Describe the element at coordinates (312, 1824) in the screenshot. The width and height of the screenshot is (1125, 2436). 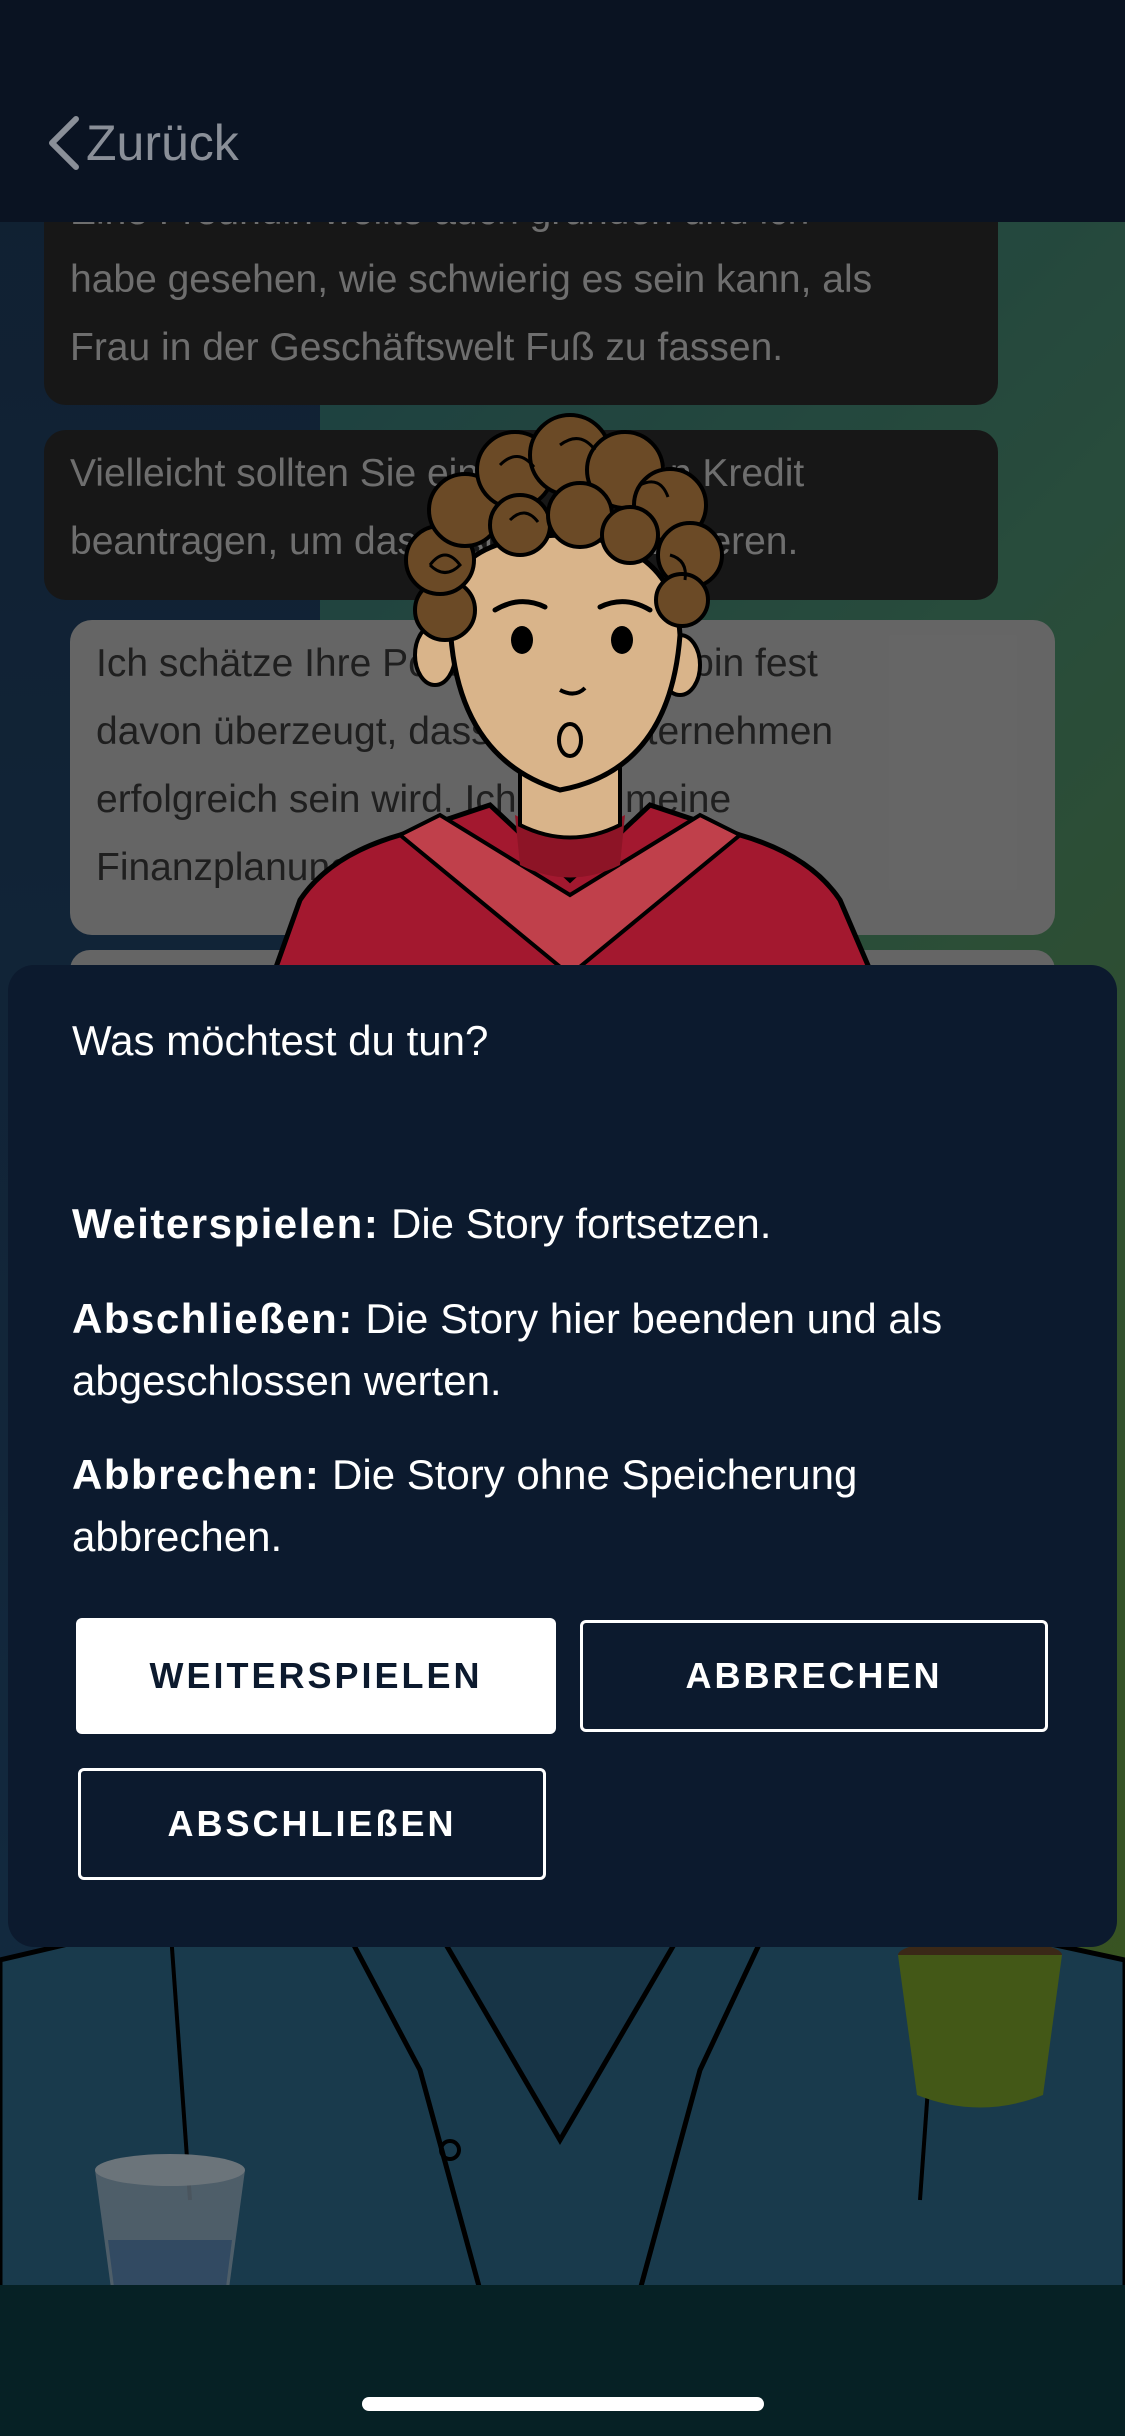
I see `finish-button: ABSCHLIEßEN` at that location.